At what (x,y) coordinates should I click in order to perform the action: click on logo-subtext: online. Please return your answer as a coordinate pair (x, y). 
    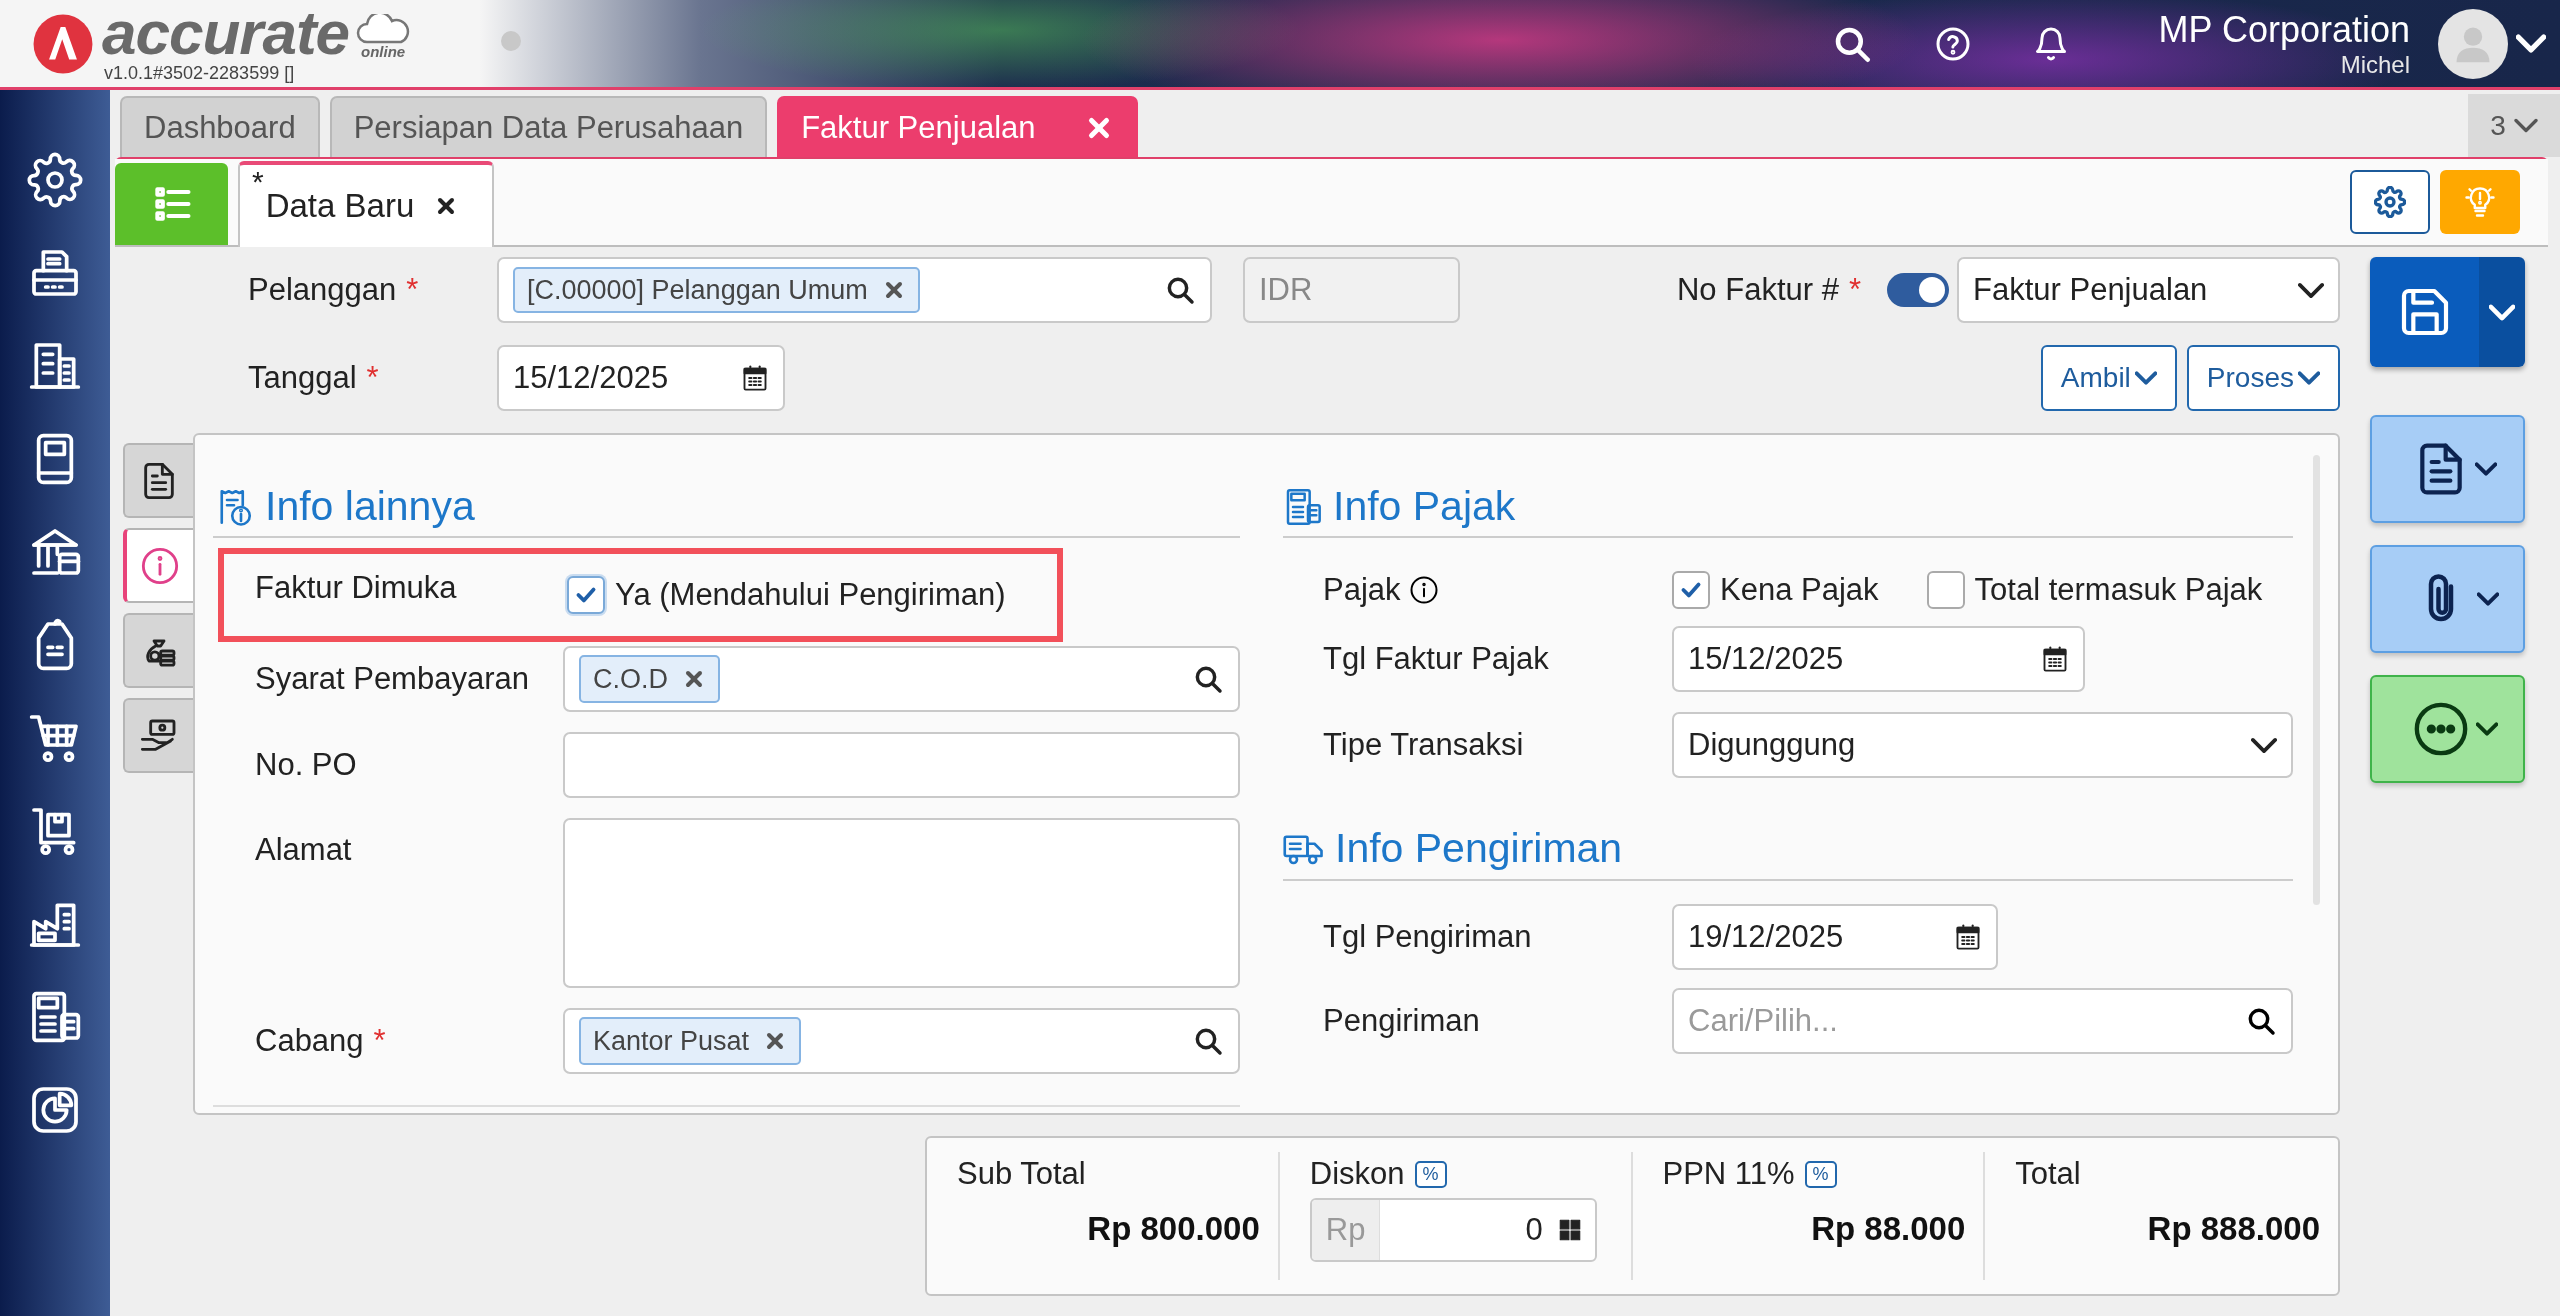
    Looking at the image, I should click on (383, 51).